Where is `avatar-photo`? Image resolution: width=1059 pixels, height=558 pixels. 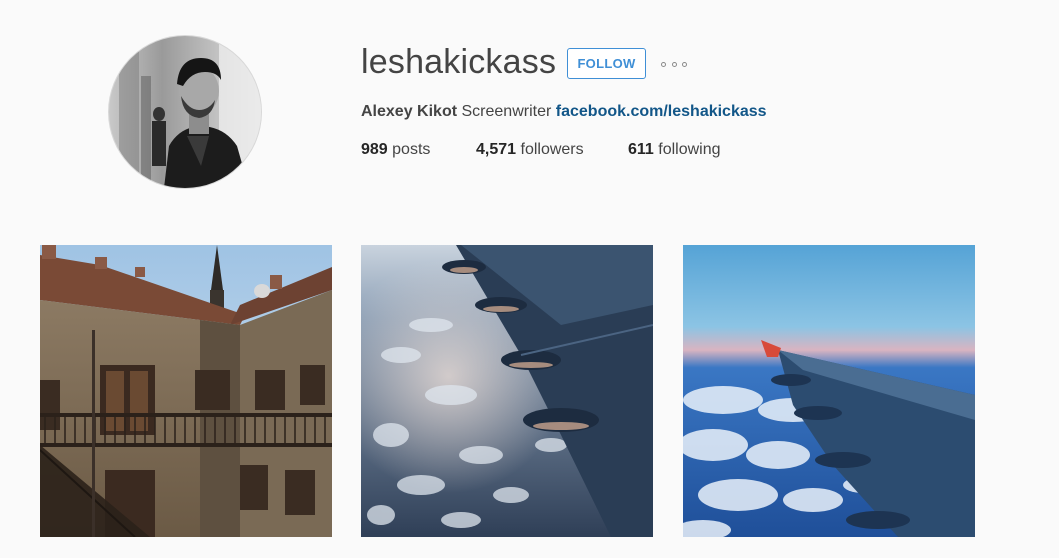 avatar-photo is located at coordinates (185, 112).